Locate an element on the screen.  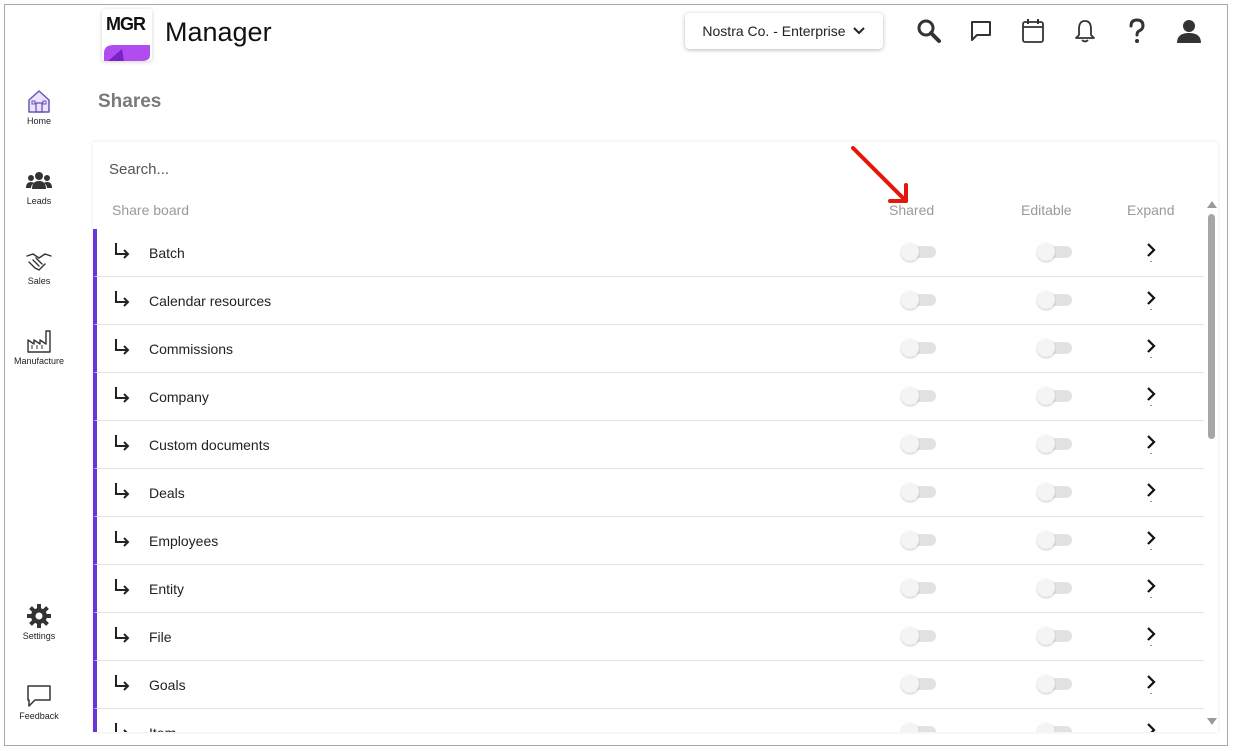
share-board-label: Batch is located at coordinates (167, 253).